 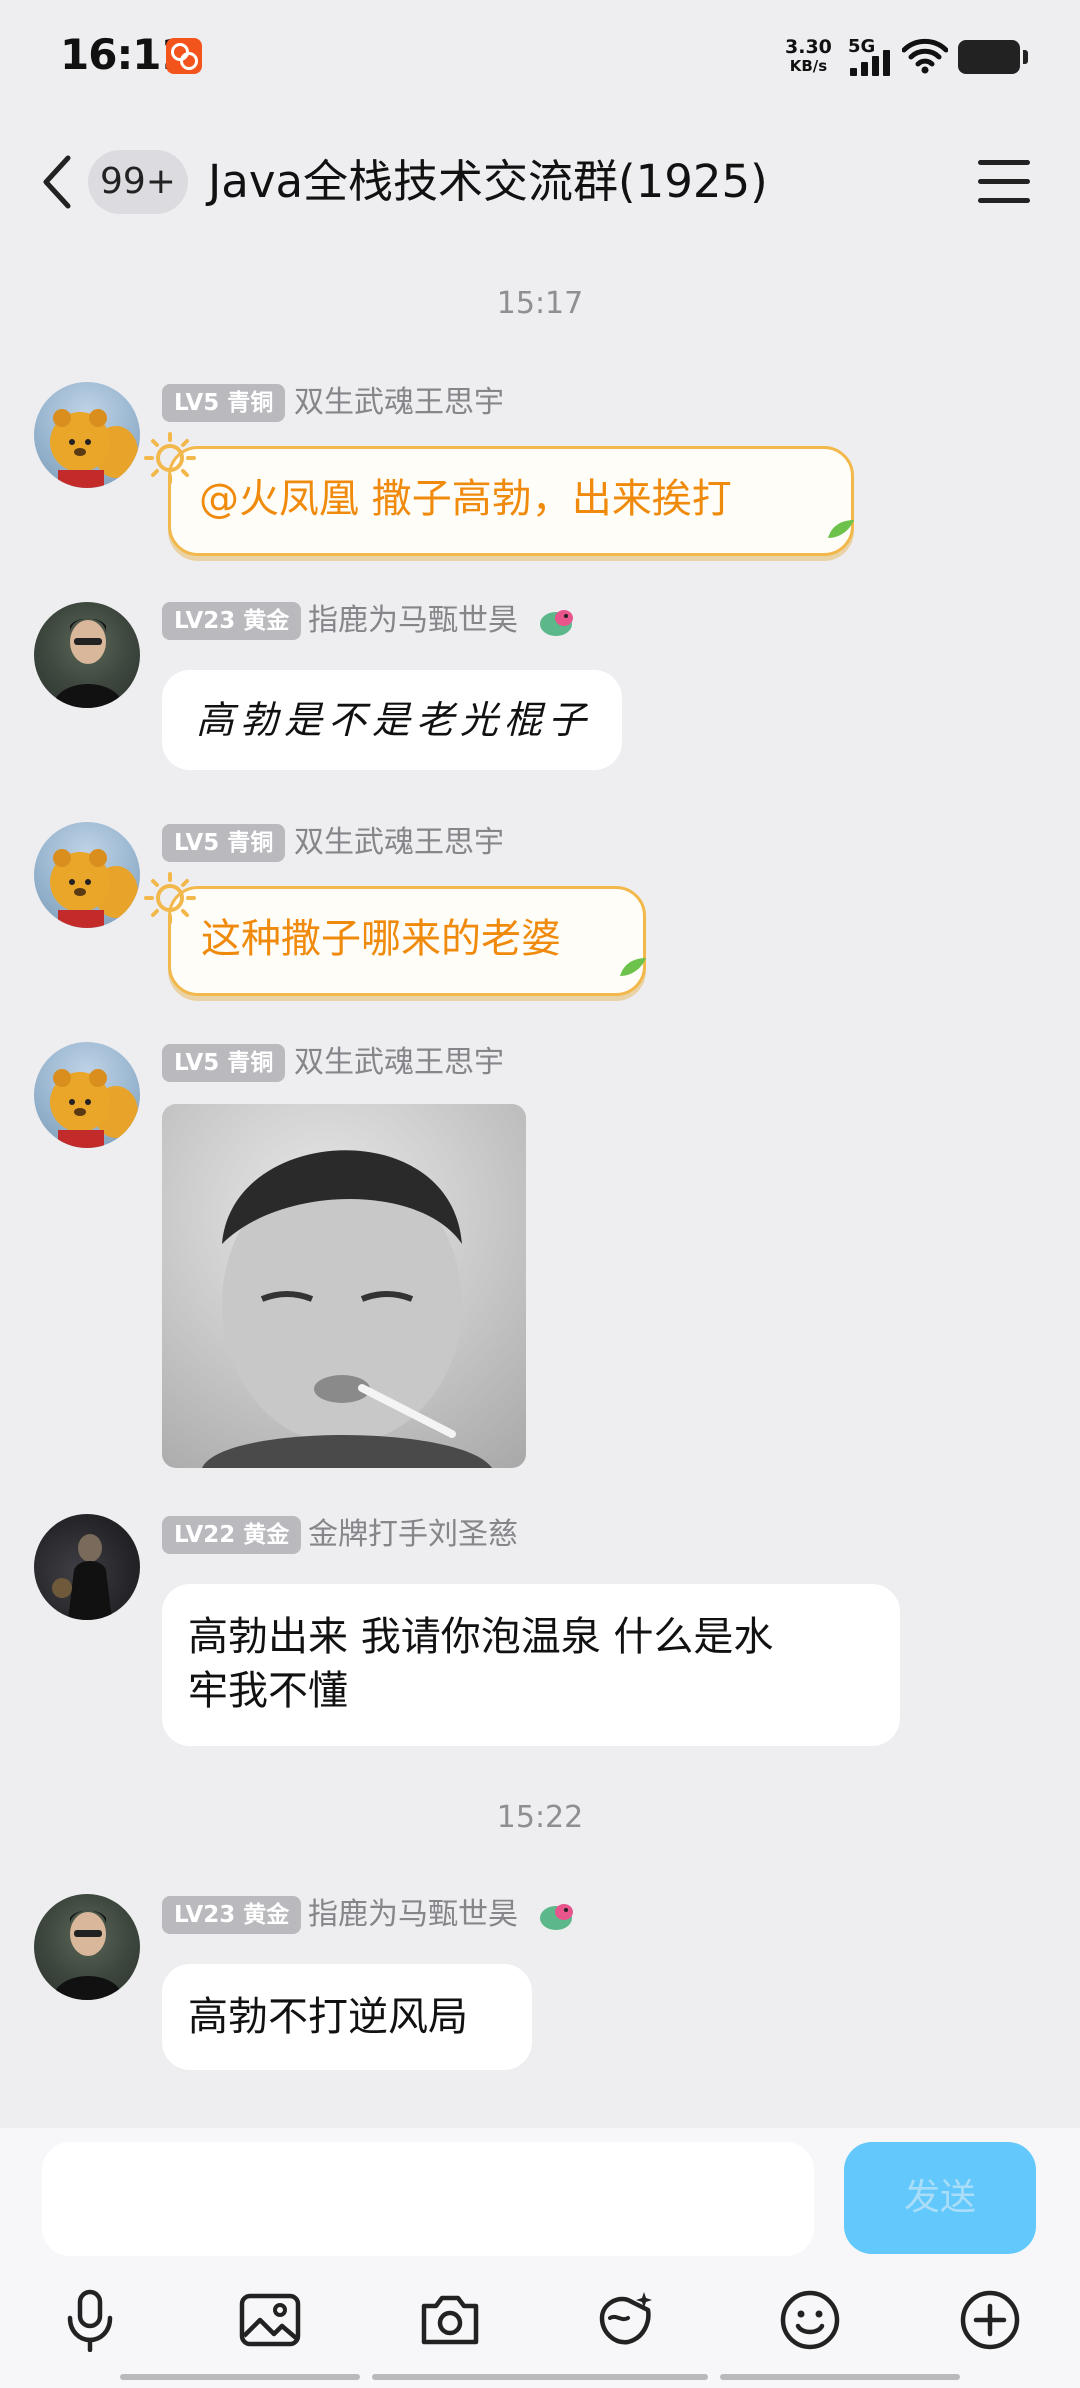 I want to click on message-text: 高勃是不是老光棍子, so click(x=394, y=720).